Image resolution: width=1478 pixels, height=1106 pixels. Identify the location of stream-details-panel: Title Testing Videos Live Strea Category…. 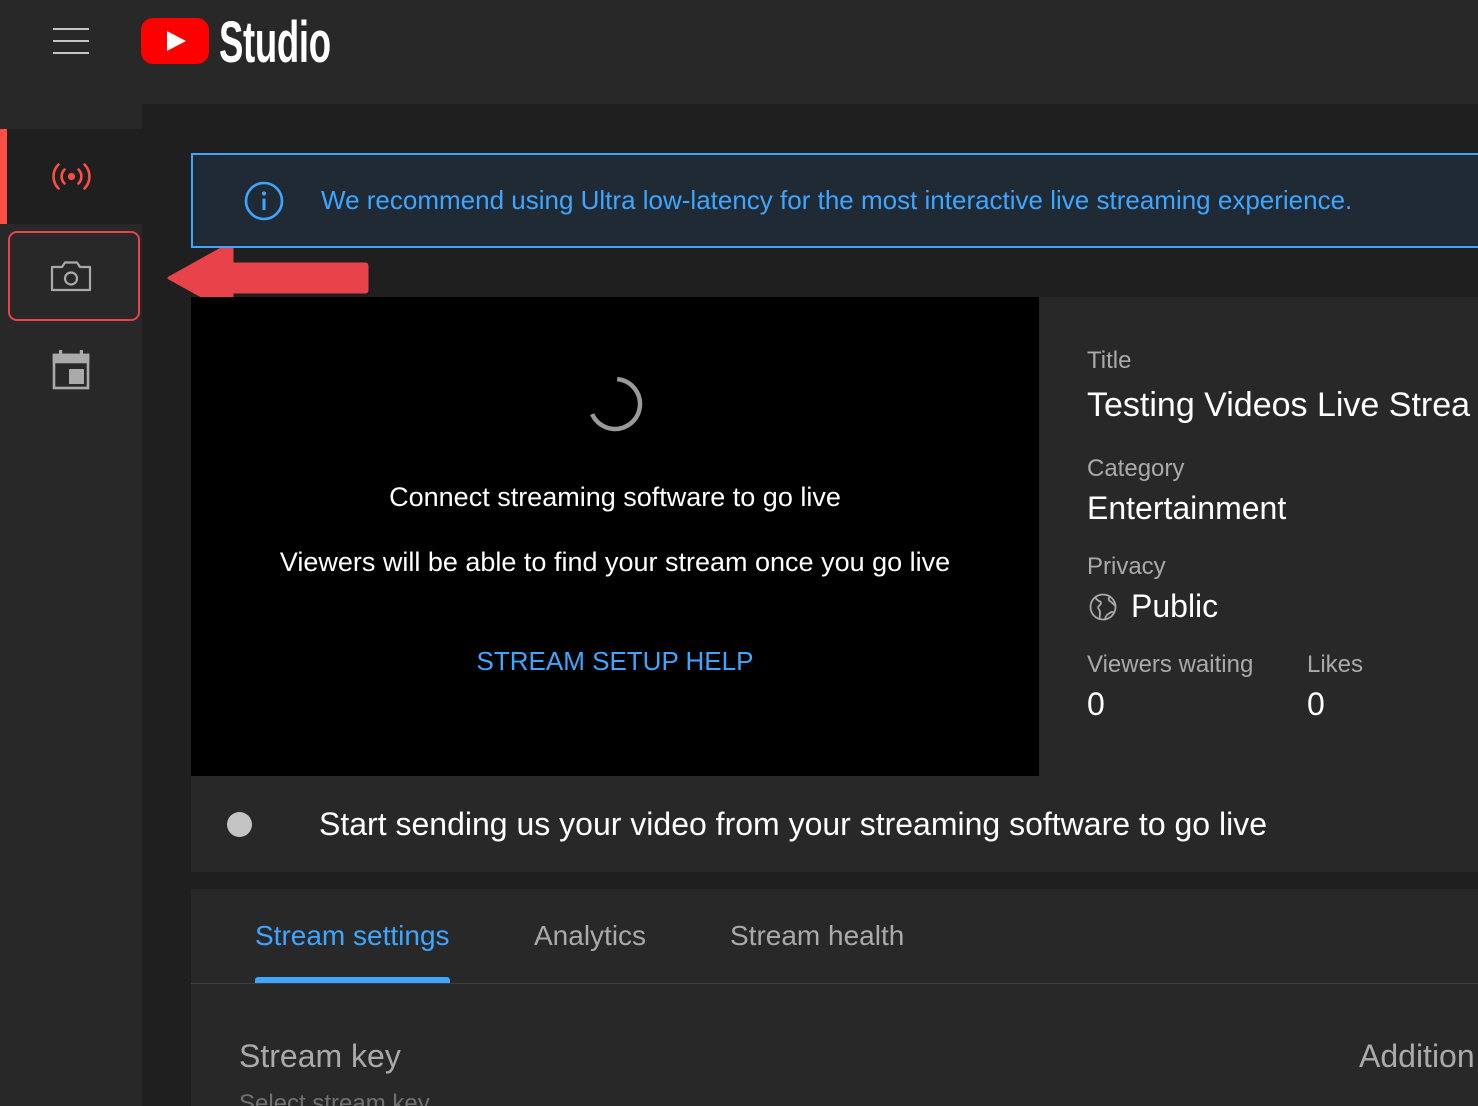
(1258, 536).